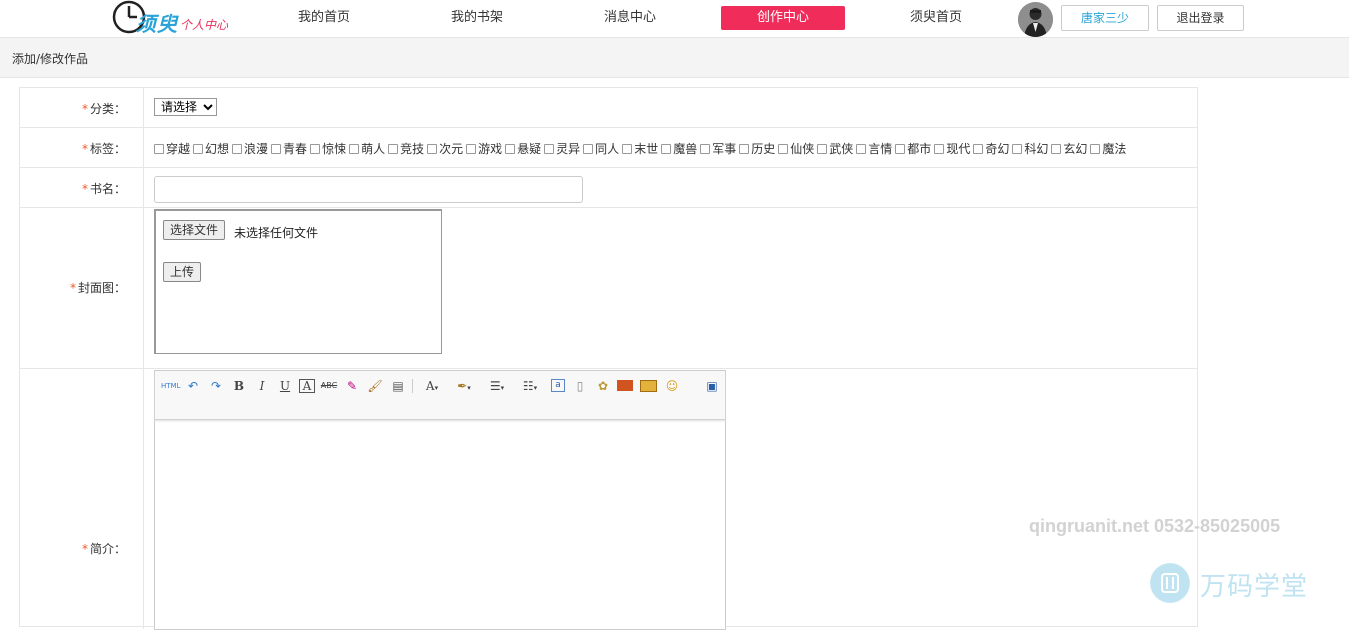 This screenshot has height=630, width=1349. Describe the element at coordinates (398, 386) in the screenshot. I see `paste-text-icon: ▤` at that location.